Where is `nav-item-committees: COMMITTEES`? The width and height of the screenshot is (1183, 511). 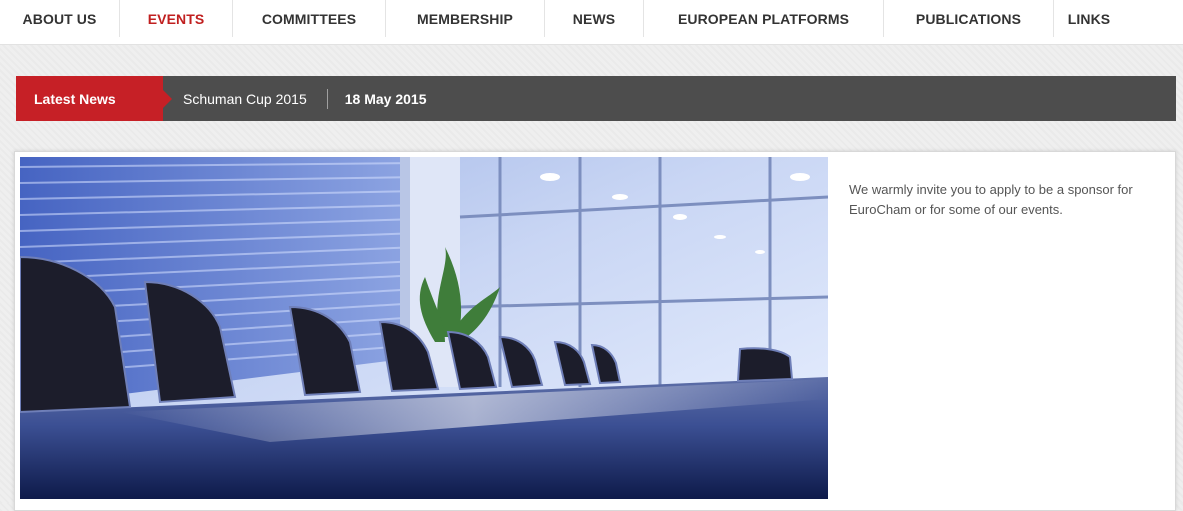 nav-item-committees: COMMITTEES is located at coordinates (309, 18).